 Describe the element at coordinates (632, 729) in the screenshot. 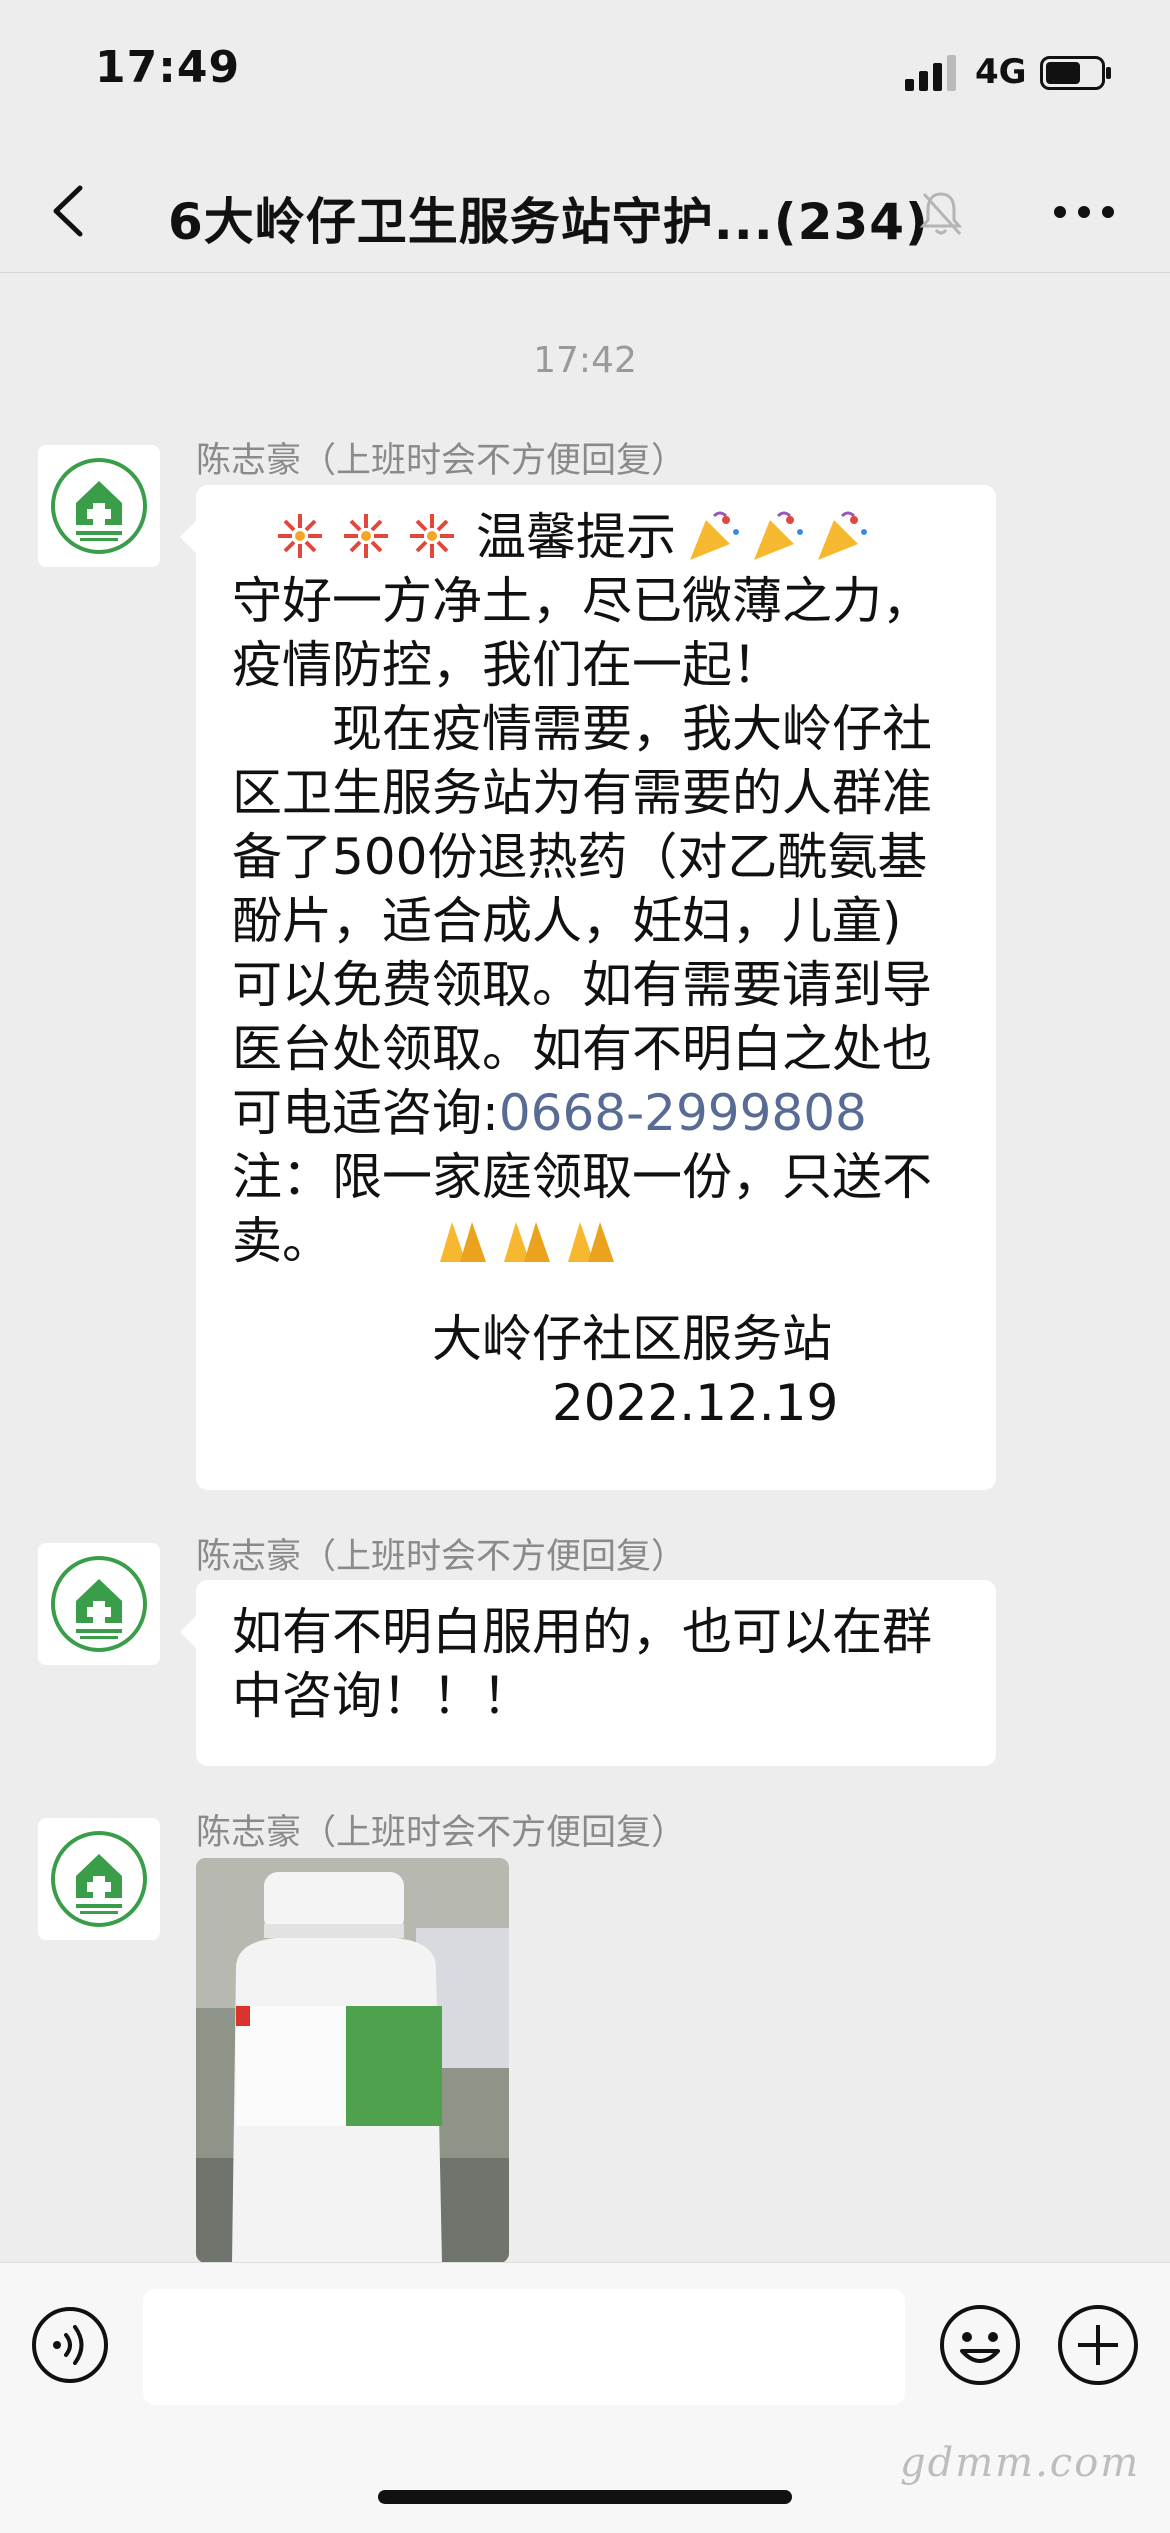

I see `message-line: 现在疫情需要，我大岭仔社` at that location.